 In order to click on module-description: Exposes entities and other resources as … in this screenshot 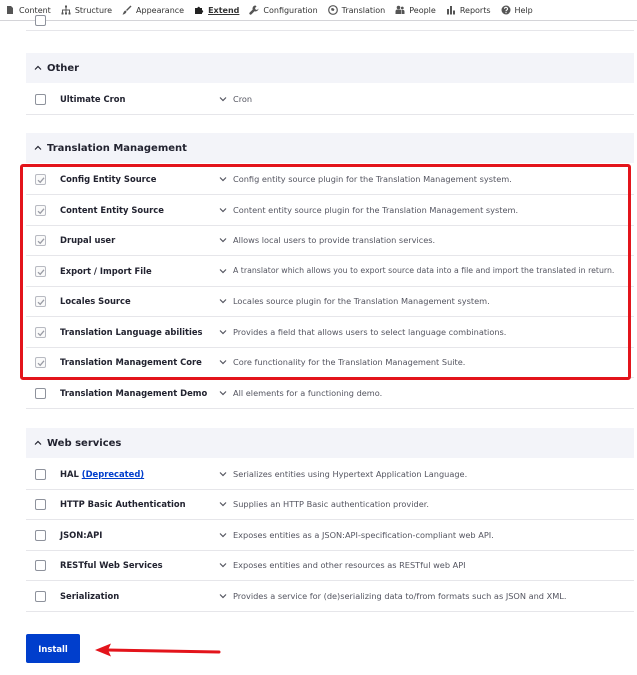, I will do `click(342, 565)`.